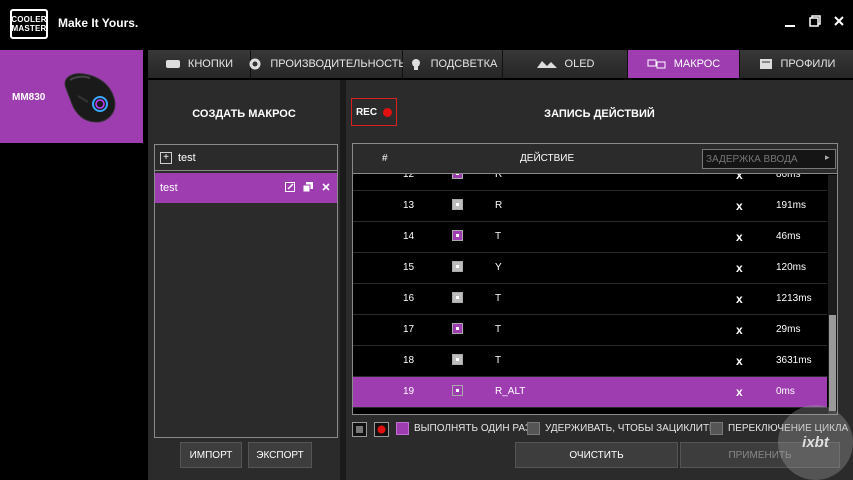 This screenshot has height=480, width=853. What do you see at coordinates (409, 391) in the screenshot?
I see `row-number: 19` at bounding box center [409, 391].